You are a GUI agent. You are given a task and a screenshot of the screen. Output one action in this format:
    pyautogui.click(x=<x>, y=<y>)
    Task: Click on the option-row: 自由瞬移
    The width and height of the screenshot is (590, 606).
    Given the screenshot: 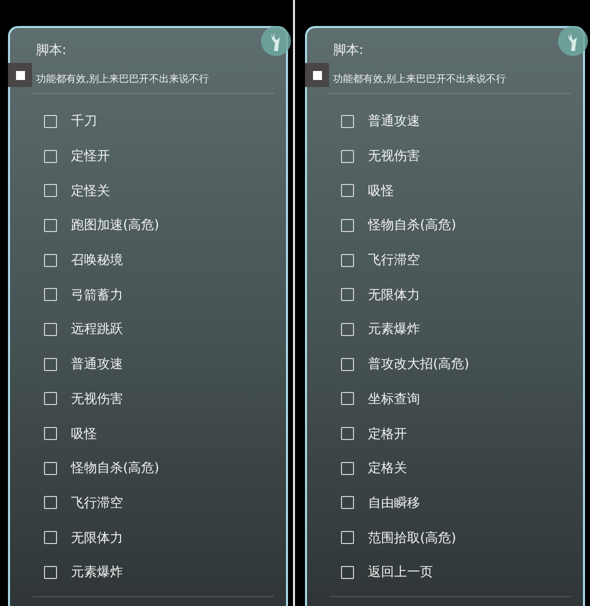 What is the action you would take?
    pyautogui.click(x=458, y=503)
    